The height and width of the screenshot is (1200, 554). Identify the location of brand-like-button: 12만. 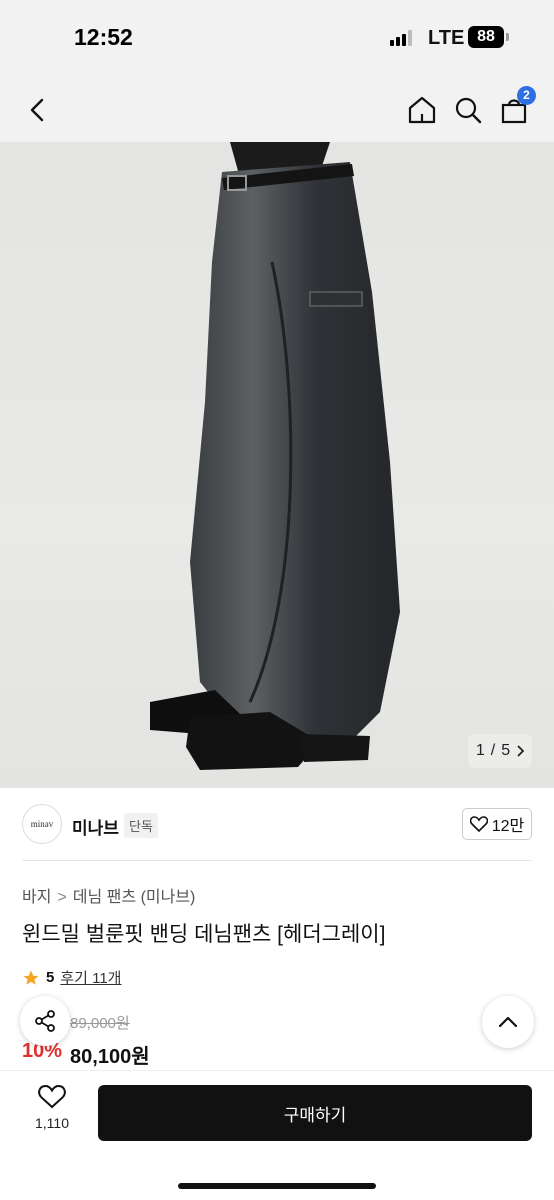
(497, 824).